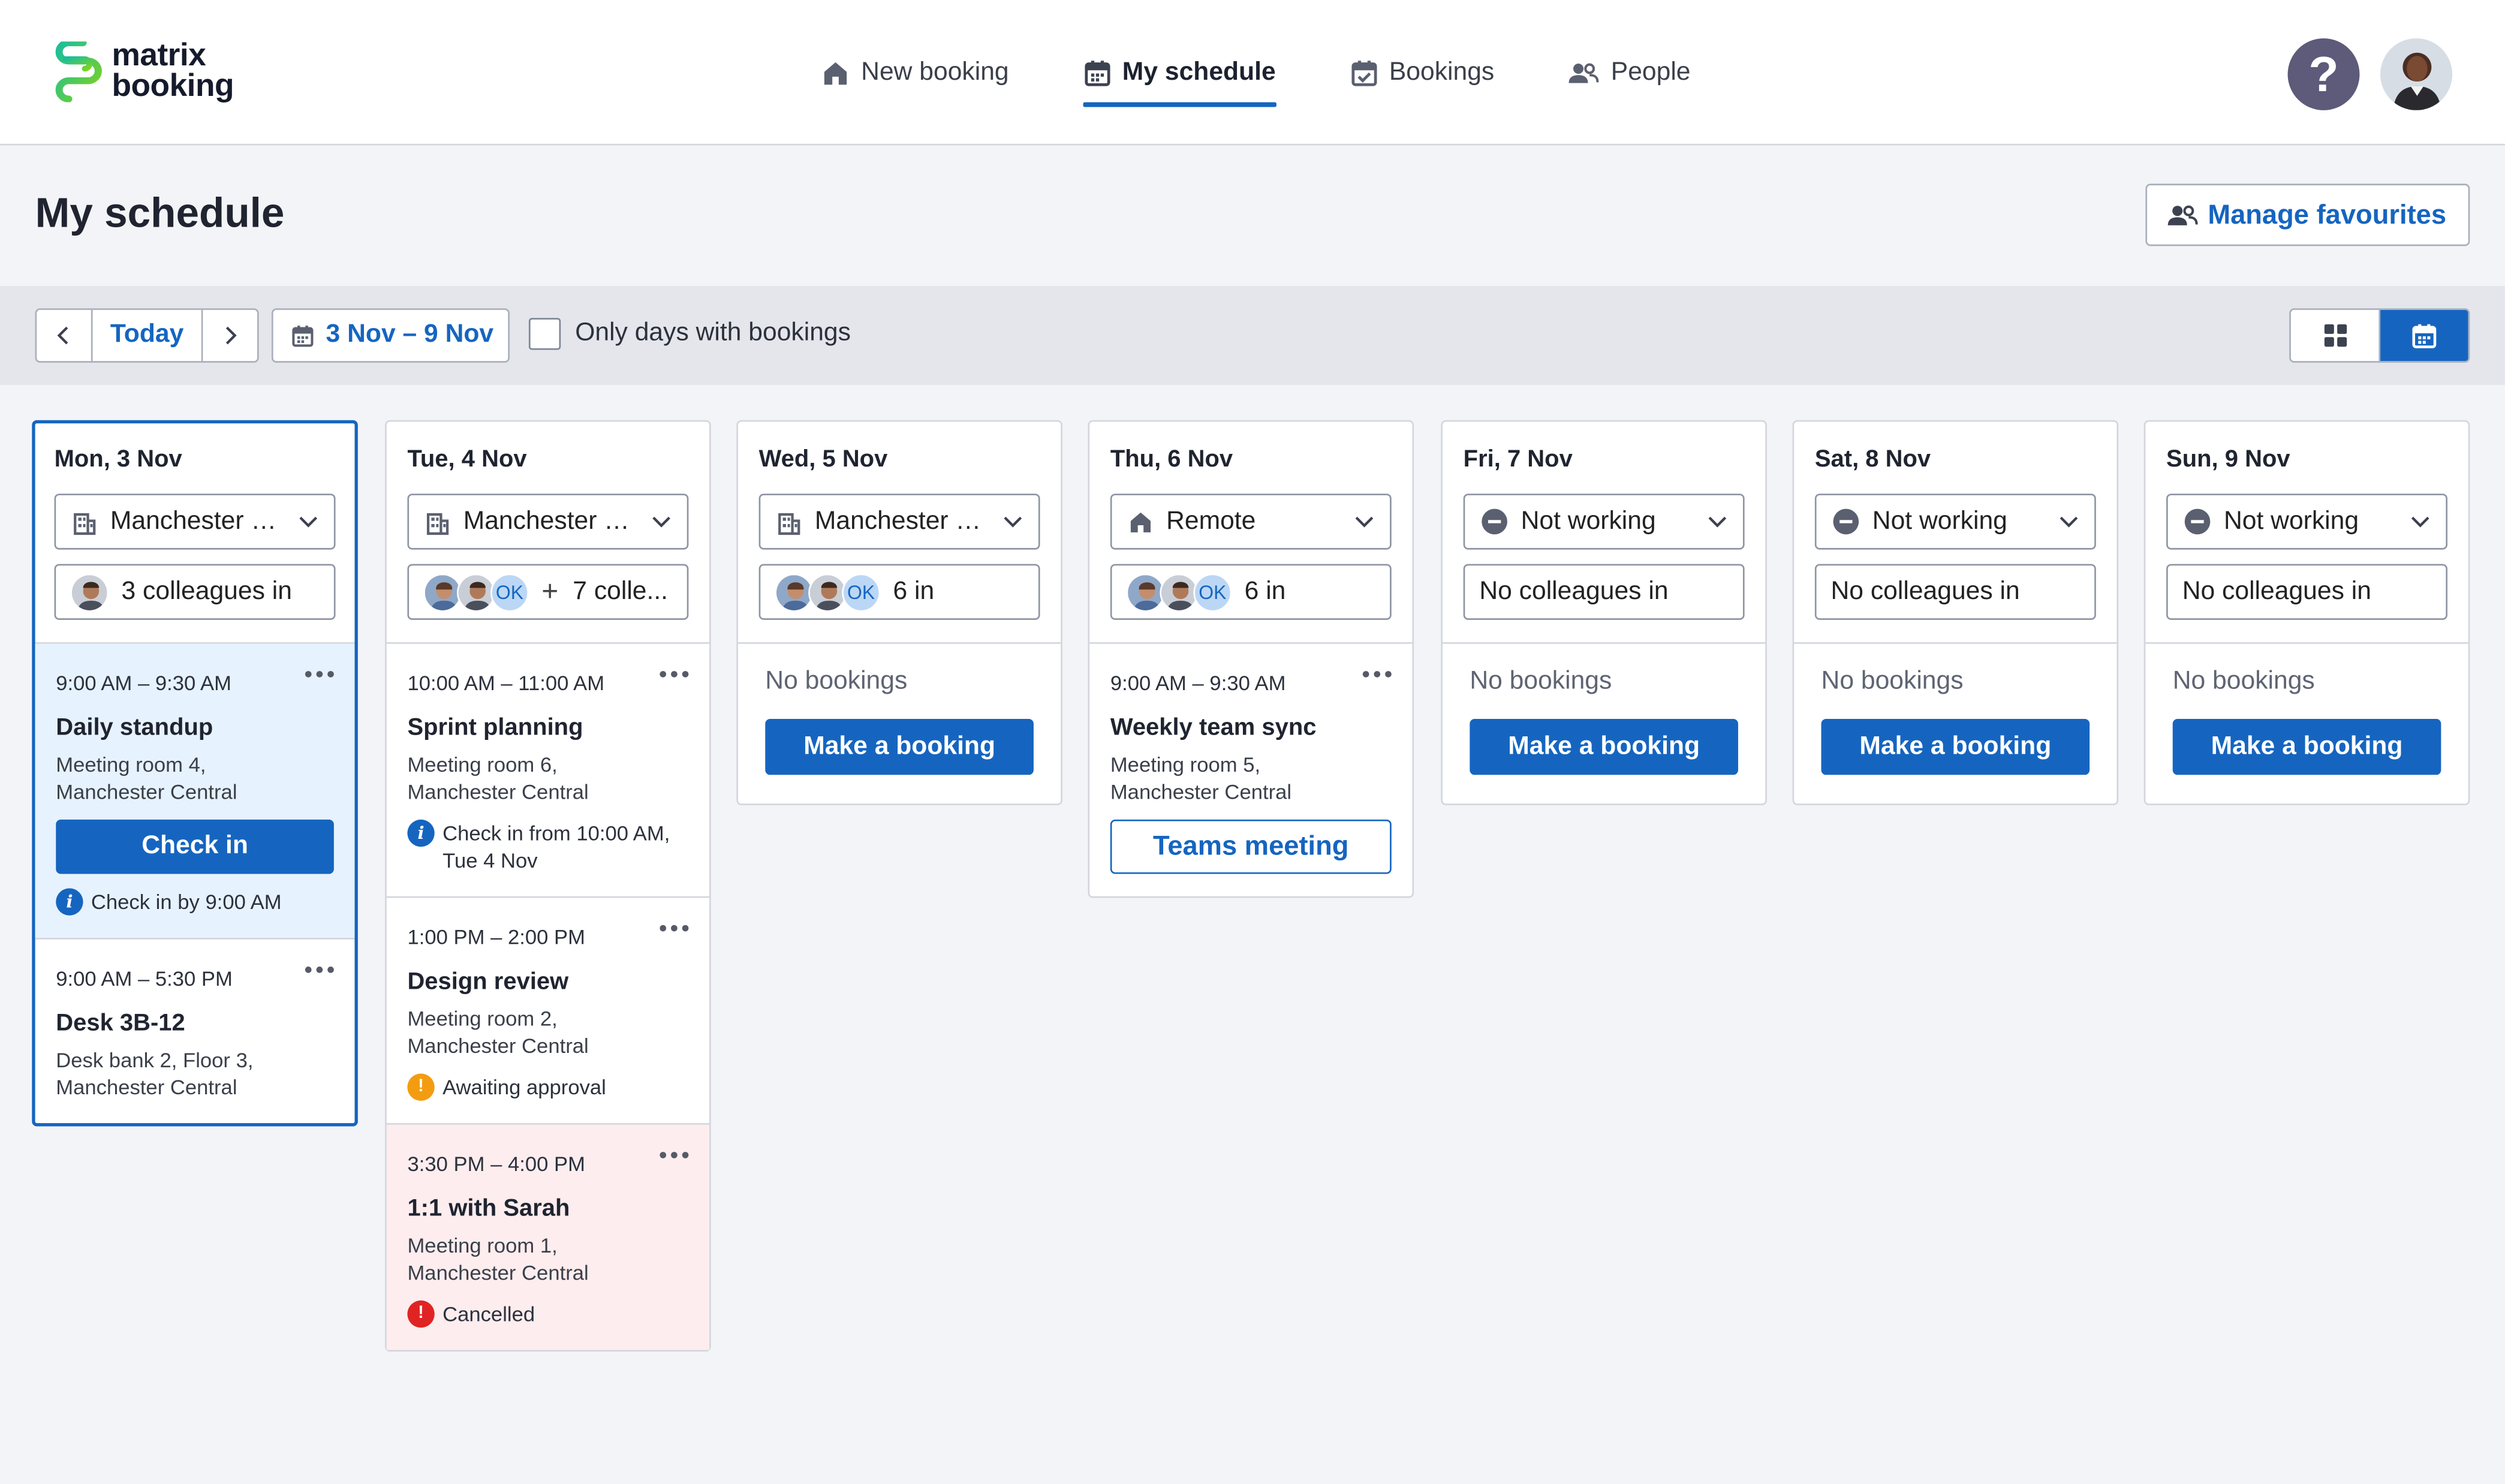  Describe the element at coordinates (121, 1023) in the screenshot. I see `booking-title: Desk 3B-12` at that location.